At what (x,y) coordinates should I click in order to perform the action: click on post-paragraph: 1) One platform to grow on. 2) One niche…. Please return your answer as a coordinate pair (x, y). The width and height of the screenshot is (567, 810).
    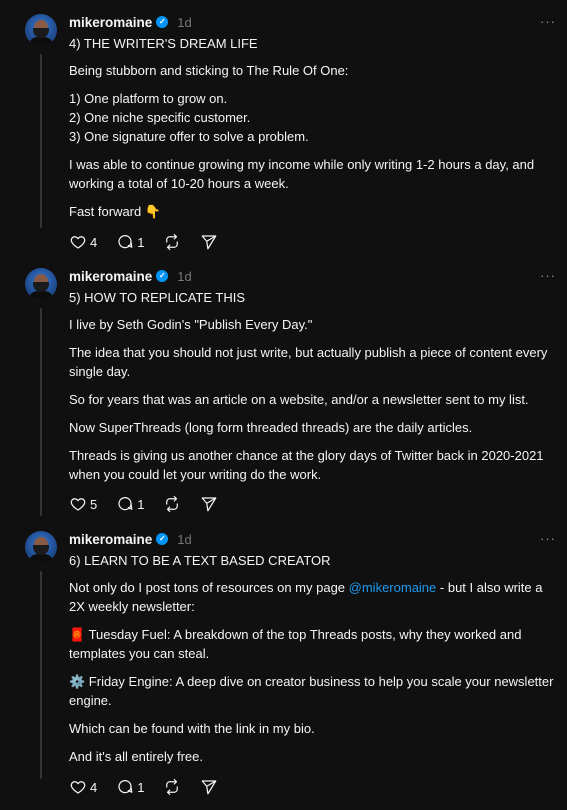
    Looking at the image, I should click on (189, 117).